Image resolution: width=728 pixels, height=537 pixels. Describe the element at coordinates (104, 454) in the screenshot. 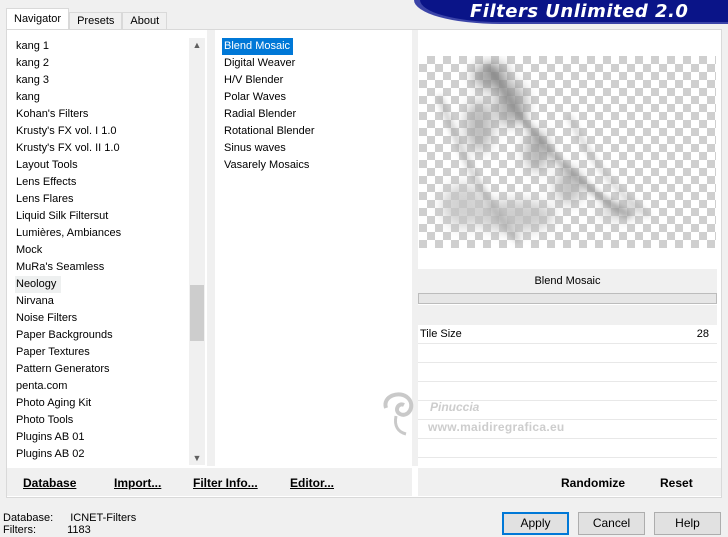

I see `category-item: Plugins AB 02` at that location.